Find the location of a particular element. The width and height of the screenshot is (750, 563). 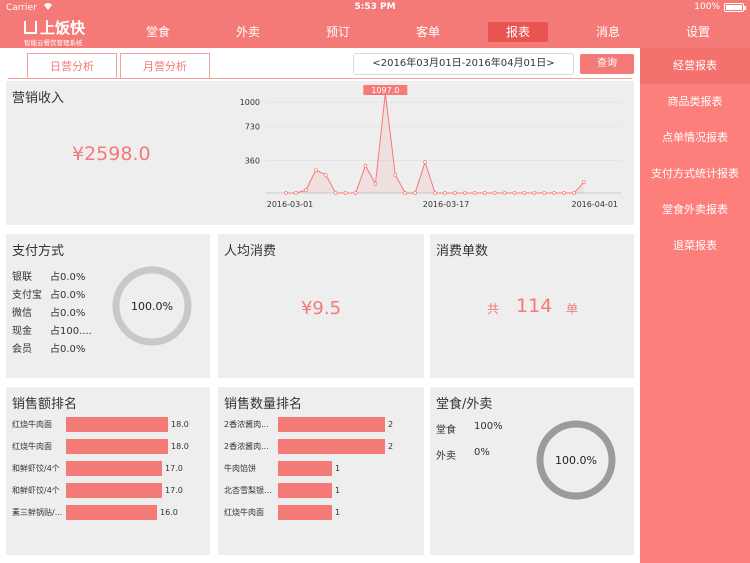

y-tick-label: 1000 is located at coordinates (250, 102).